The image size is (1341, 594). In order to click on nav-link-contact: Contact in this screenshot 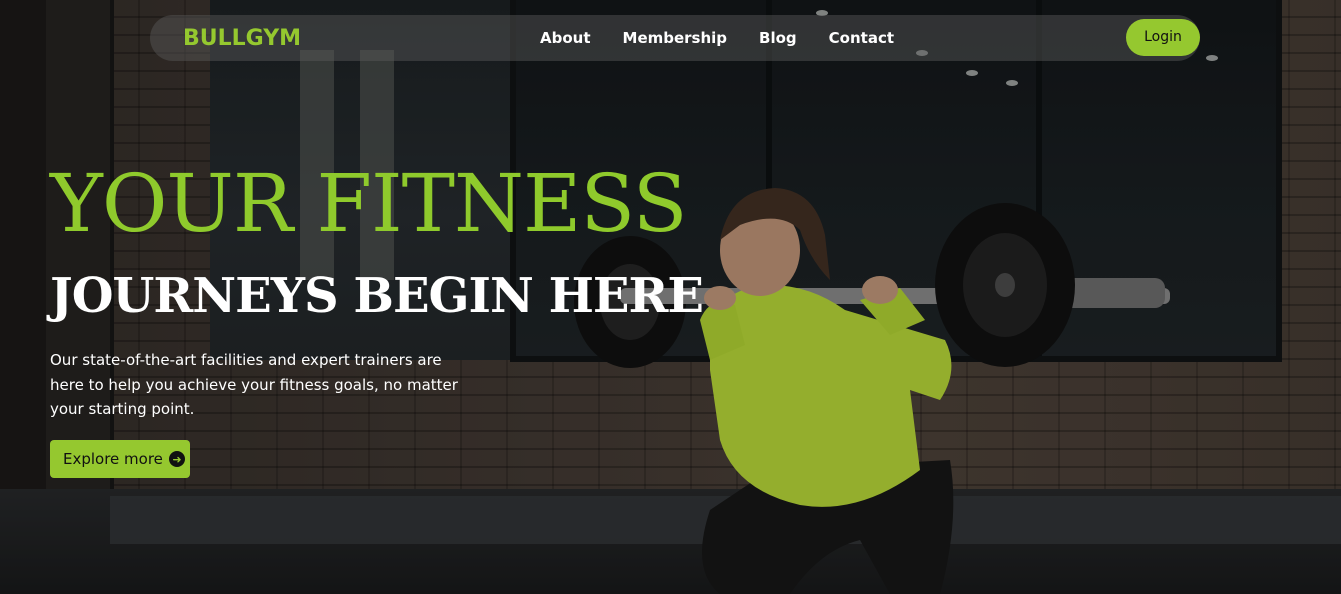, I will do `click(861, 38)`.